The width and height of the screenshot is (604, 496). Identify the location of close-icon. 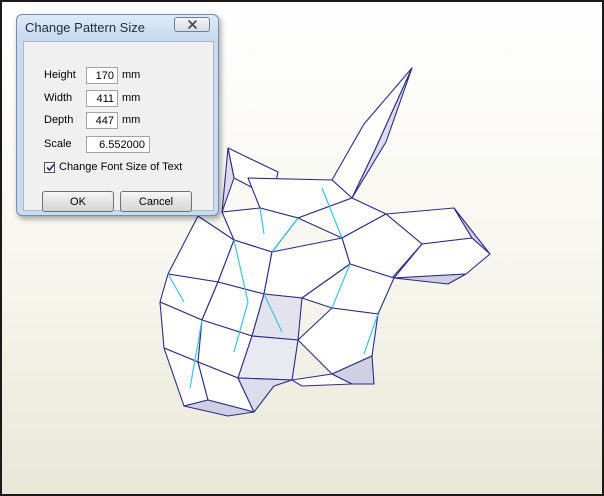
(192, 24).